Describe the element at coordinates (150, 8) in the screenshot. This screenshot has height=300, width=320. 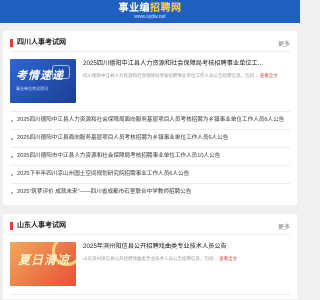
I see `site-logo: 事业编招聘网` at that location.